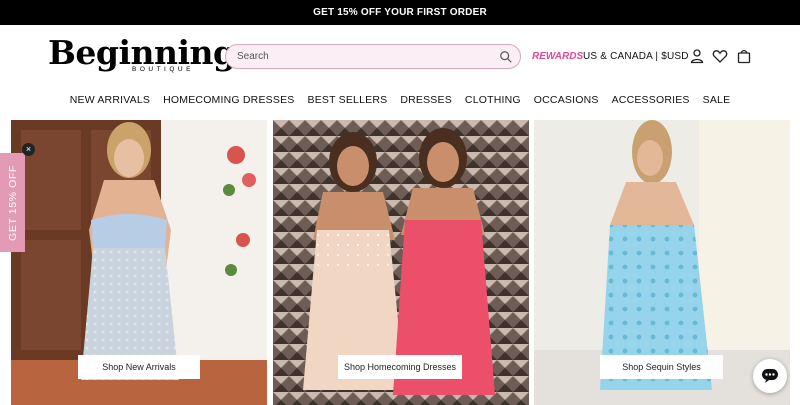 Image resolution: width=800 pixels, height=405 pixels. I want to click on chat-icon, so click(770, 376).